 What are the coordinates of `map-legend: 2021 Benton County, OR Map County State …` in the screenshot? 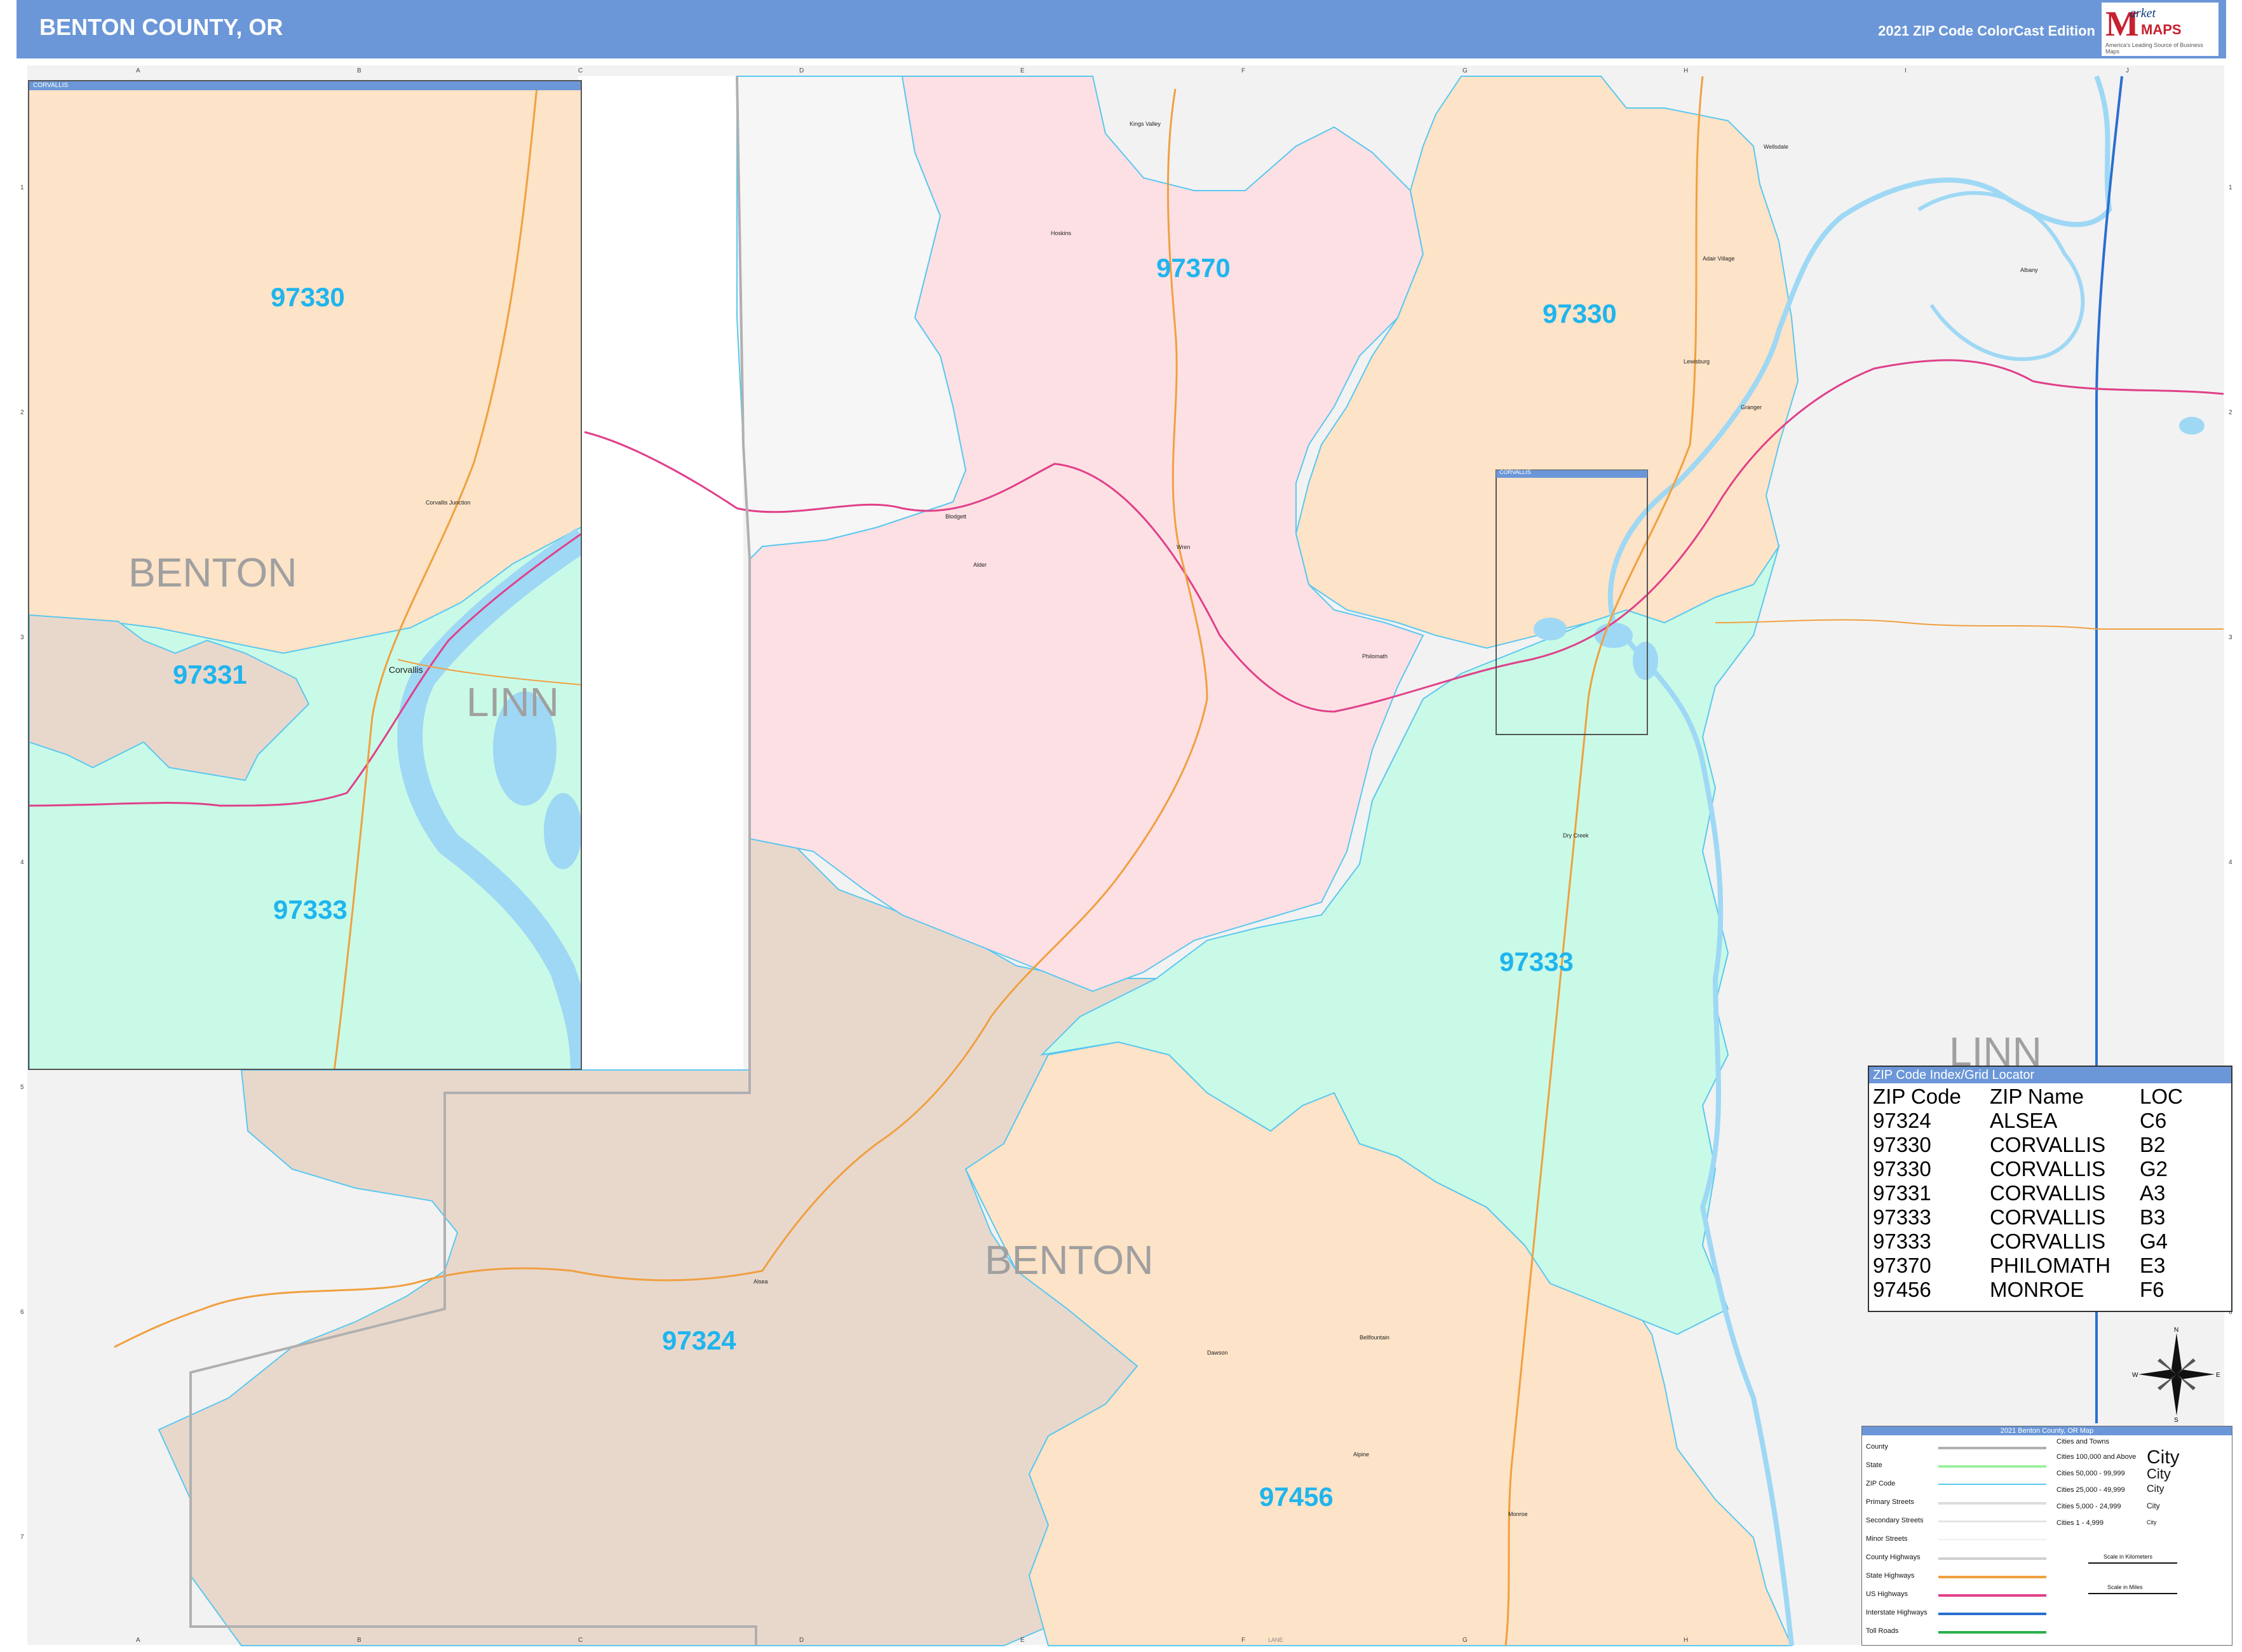 It's located at (2046, 1536).